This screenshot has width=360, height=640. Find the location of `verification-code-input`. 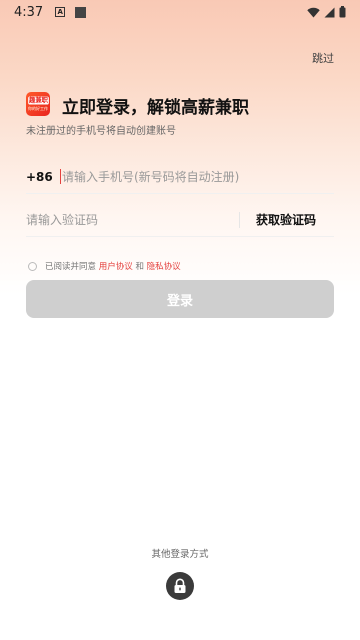

verification-code-input is located at coordinates (132, 219).